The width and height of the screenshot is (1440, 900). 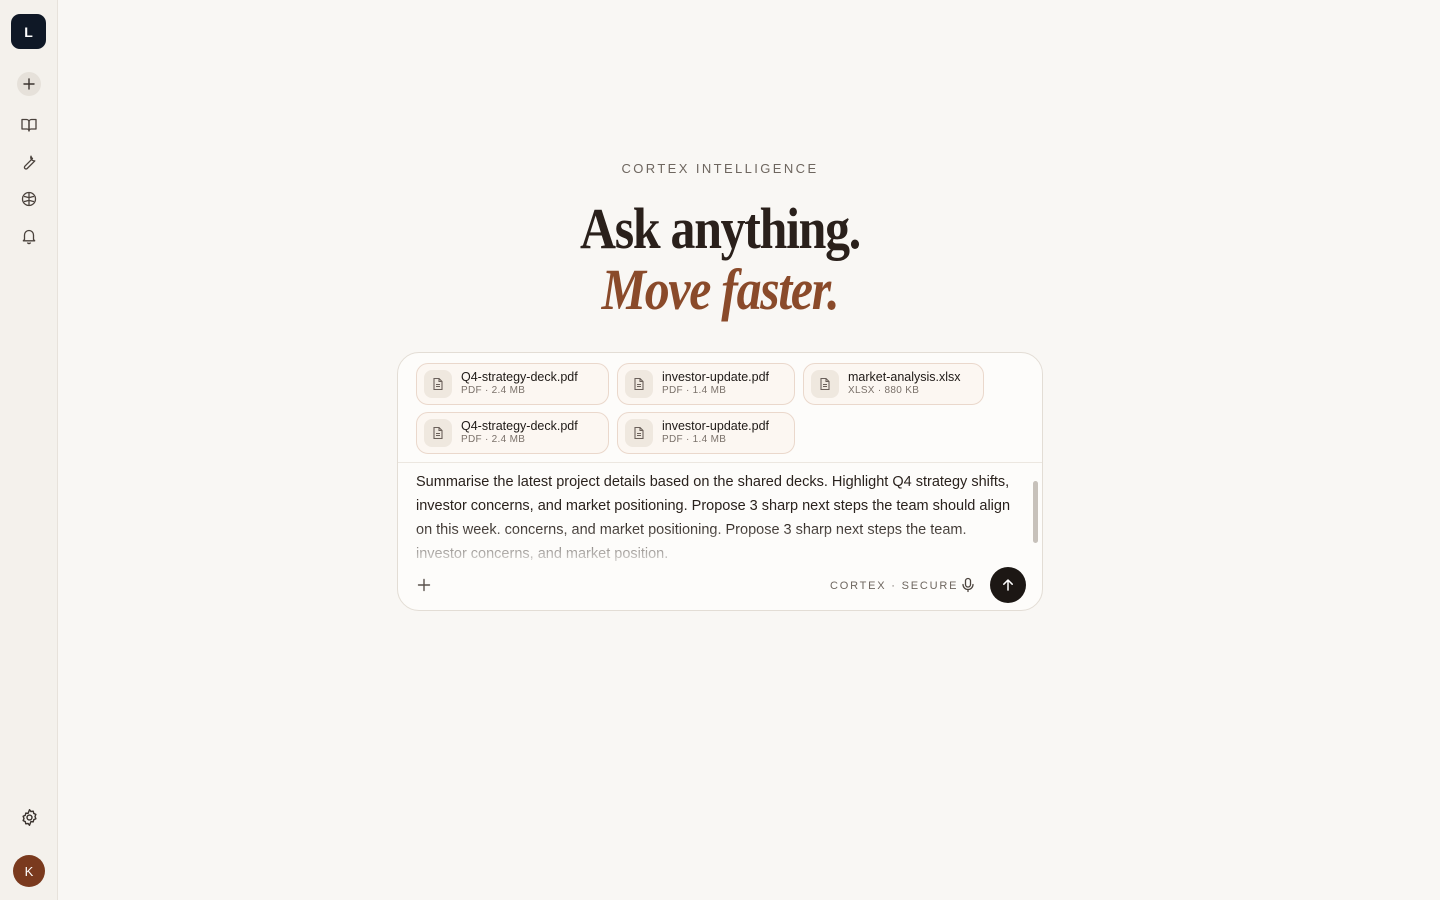 What do you see at coordinates (884, 390) in the screenshot?
I see `attachment-meta: XLSX · 880 KB` at bounding box center [884, 390].